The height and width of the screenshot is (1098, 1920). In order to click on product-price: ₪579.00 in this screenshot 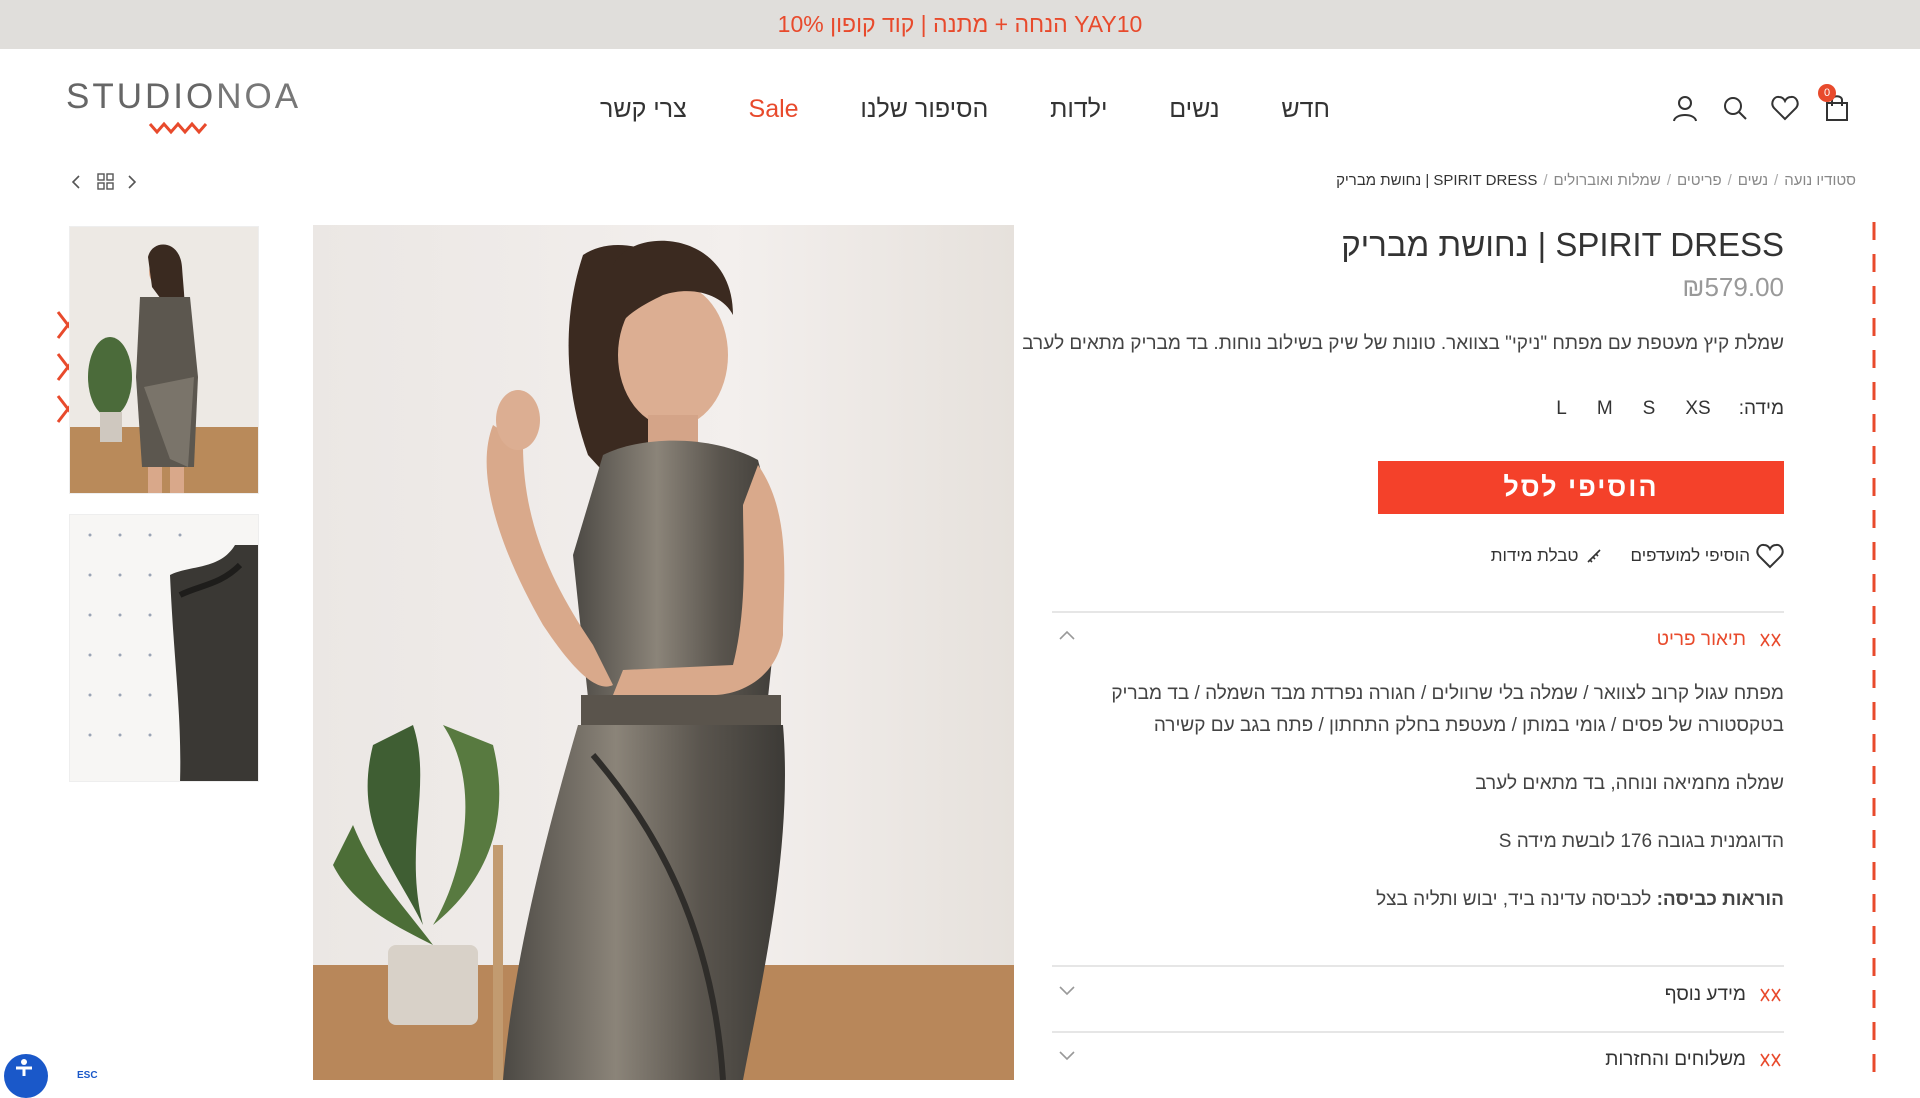, I will do `click(1733, 287)`.